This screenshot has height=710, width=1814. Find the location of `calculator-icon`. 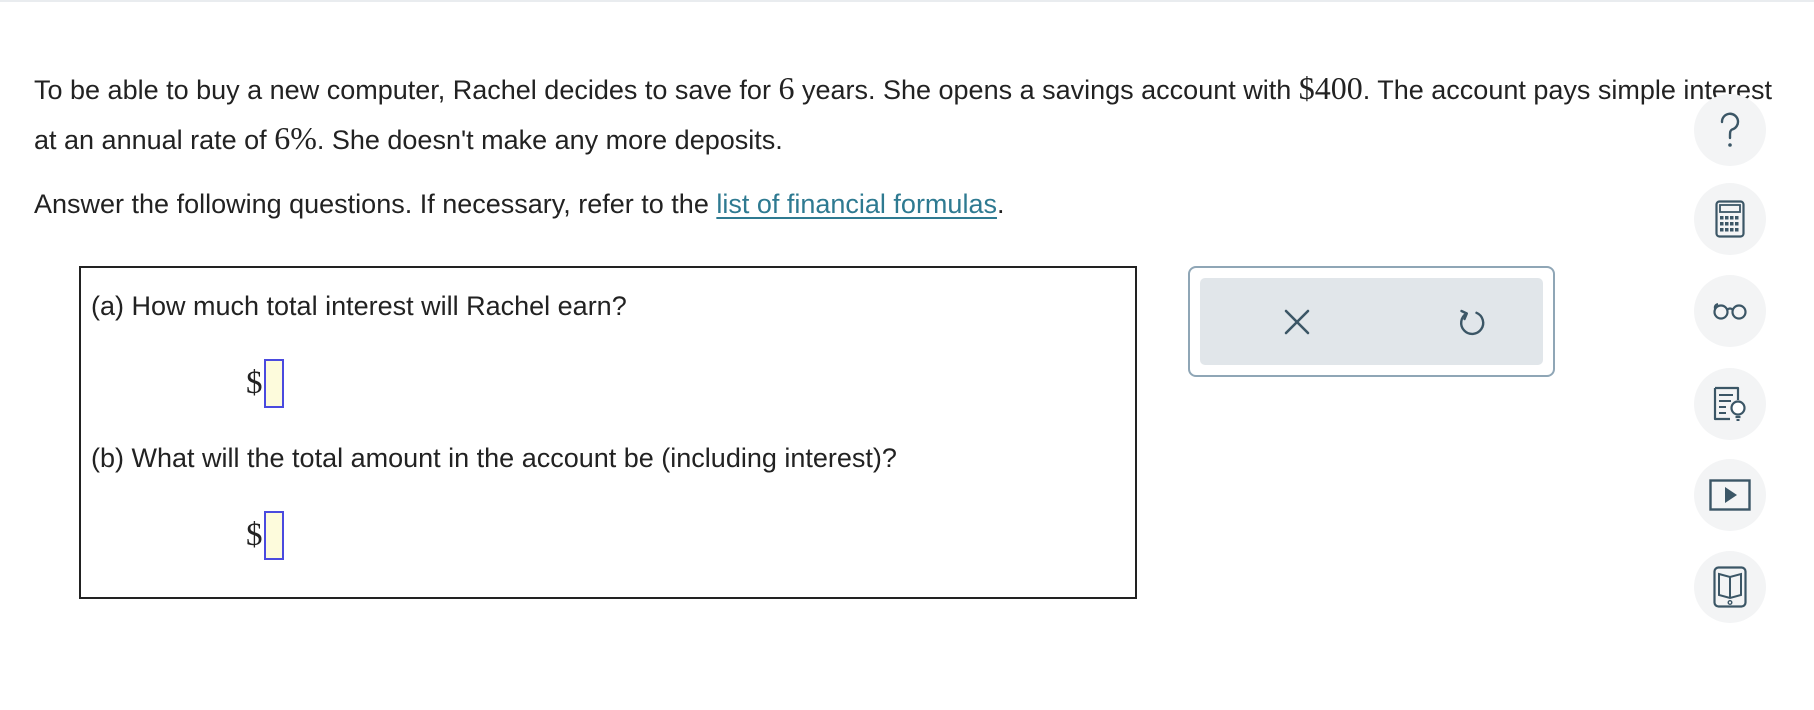

calculator-icon is located at coordinates (1730, 219).